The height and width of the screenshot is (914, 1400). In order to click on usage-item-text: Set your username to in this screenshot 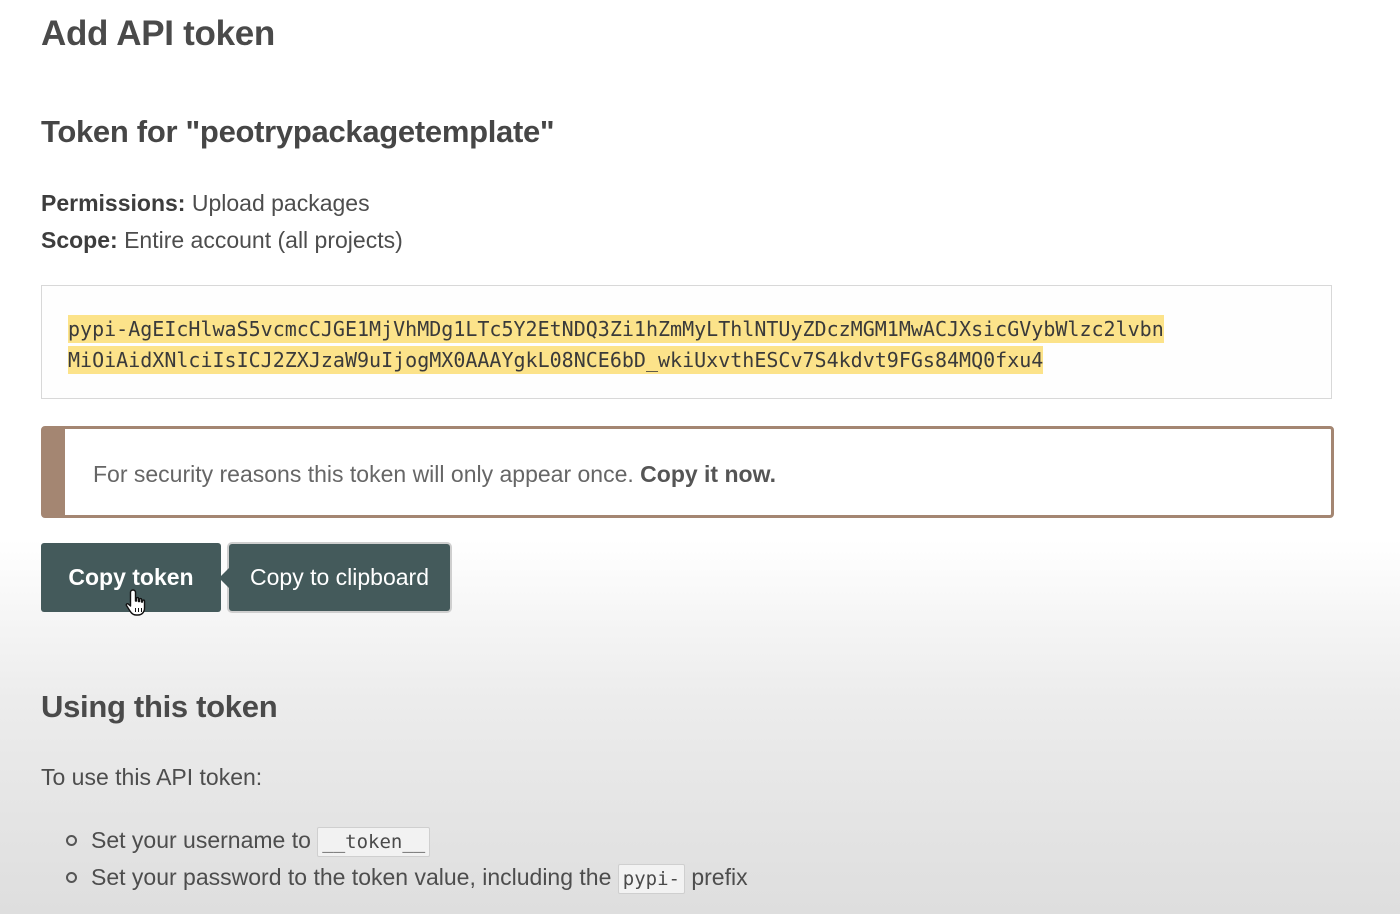, I will do `click(204, 840)`.